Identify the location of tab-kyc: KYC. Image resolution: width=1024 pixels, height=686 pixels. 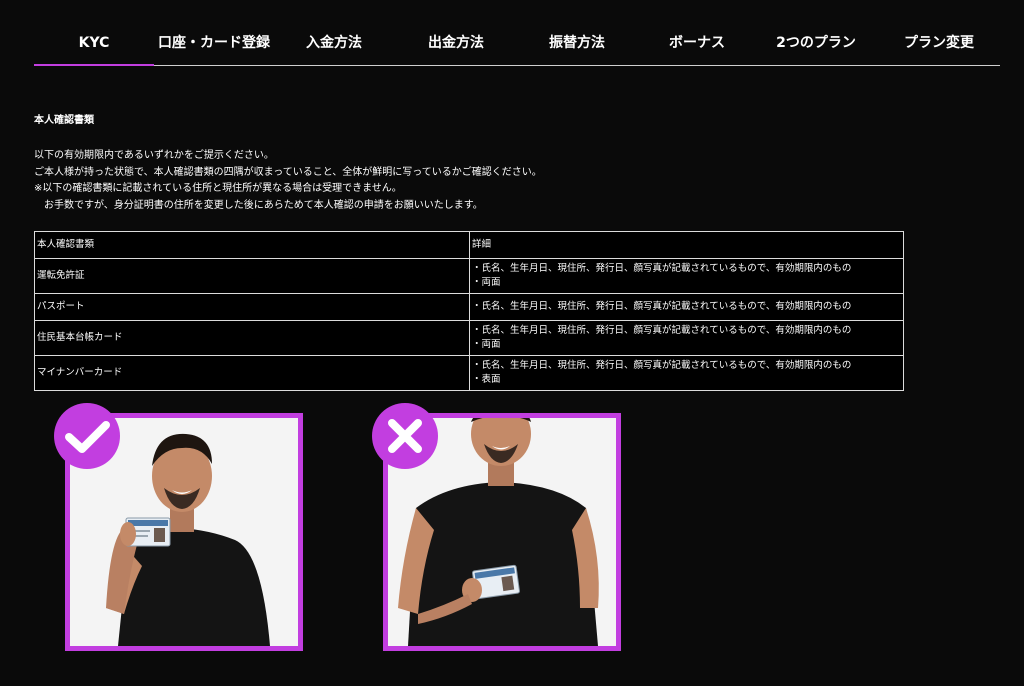
(94, 44).